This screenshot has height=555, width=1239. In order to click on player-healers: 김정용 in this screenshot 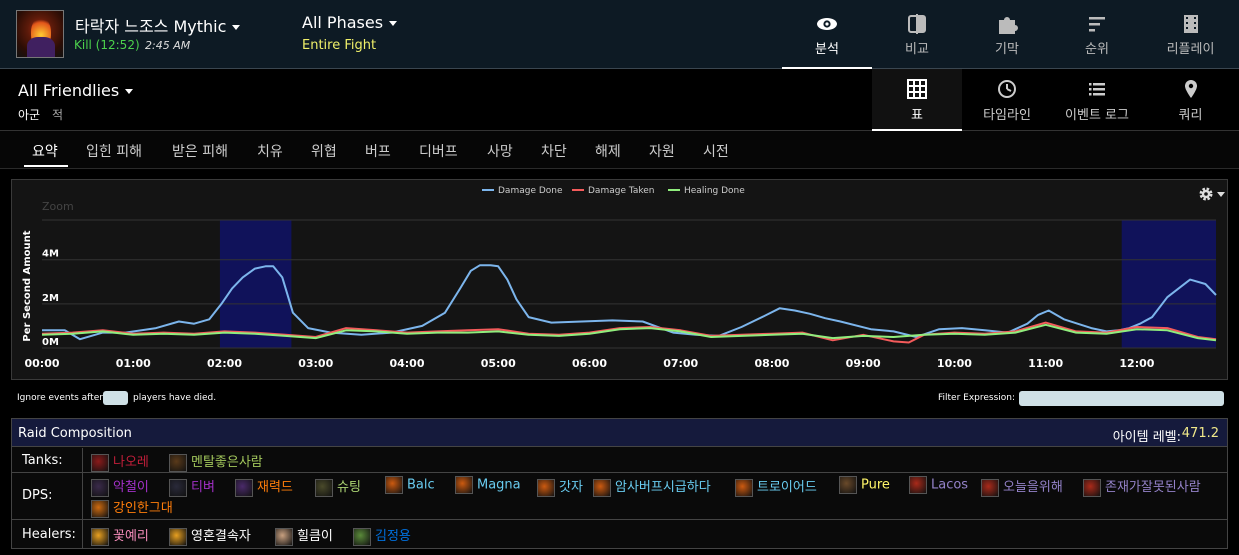, I will do `click(382, 535)`.